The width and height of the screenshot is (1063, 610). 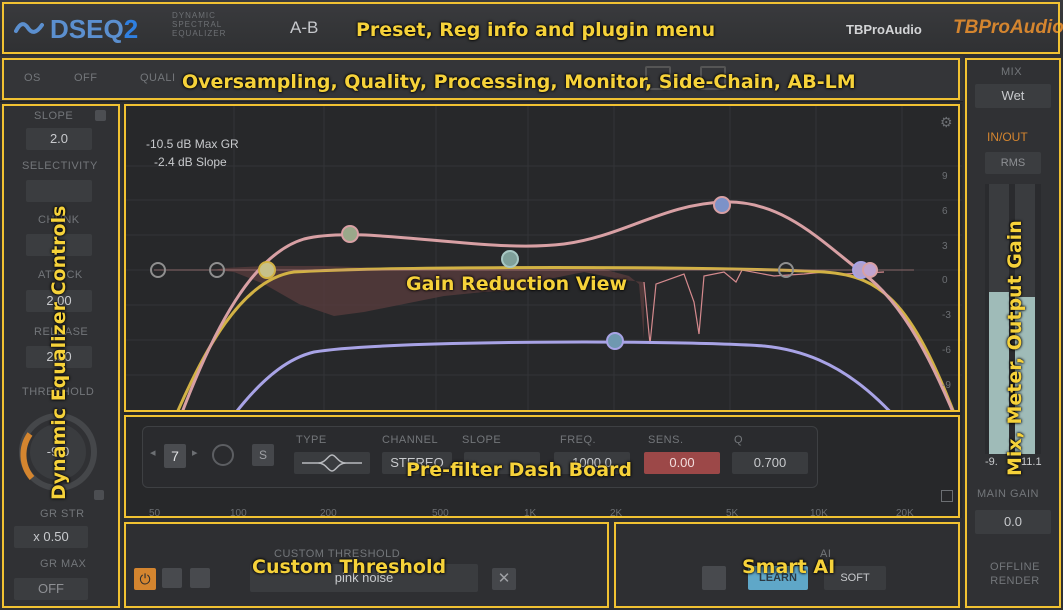 I want to click on settings-gear-icon: ⚙, so click(x=946, y=122).